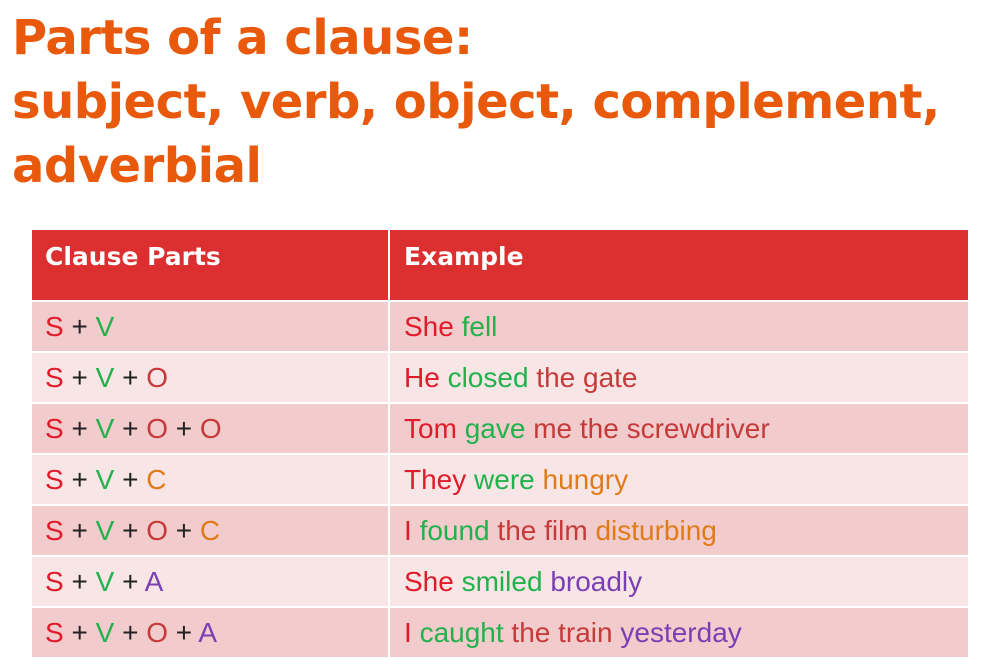 Image resolution: width=988 pixels, height=672 pixels. What do you see at coordinates (546, 530) in the screenshot?
I see `example-word: the film` at bounding box center [546, 530].